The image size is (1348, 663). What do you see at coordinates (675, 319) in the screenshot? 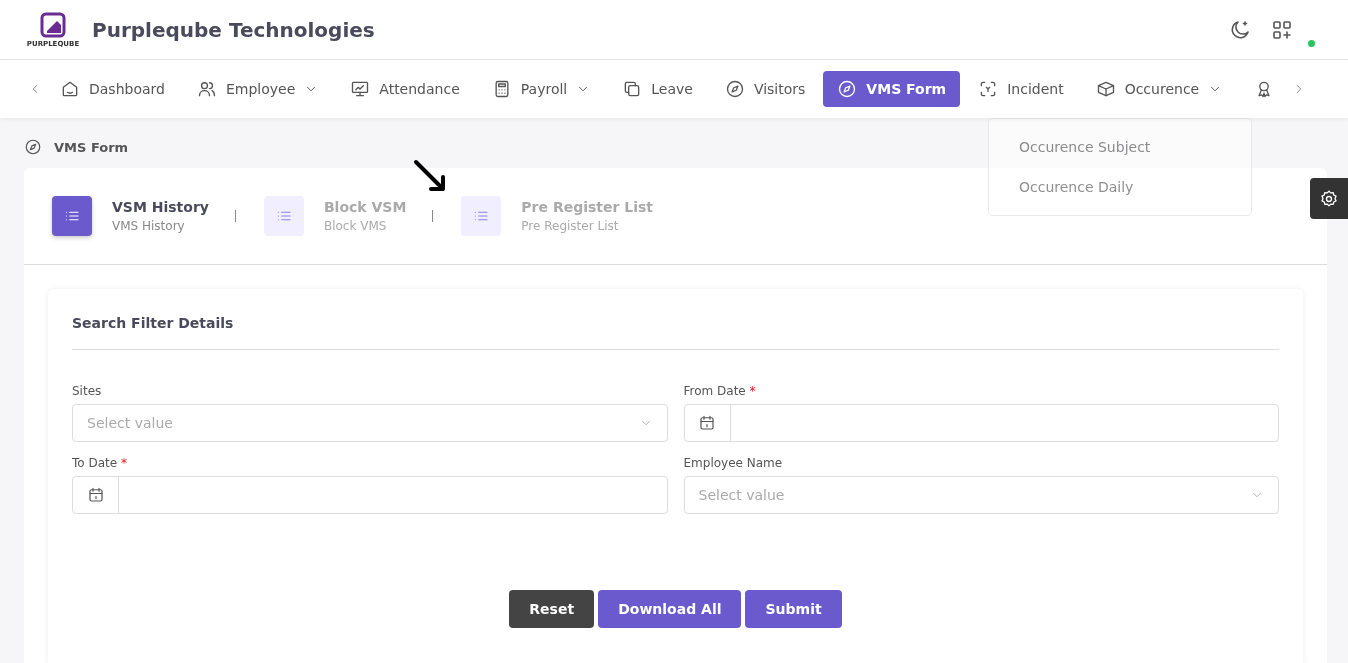
I see `section-title: Search Filter Details` at bounding box center [675, 319].